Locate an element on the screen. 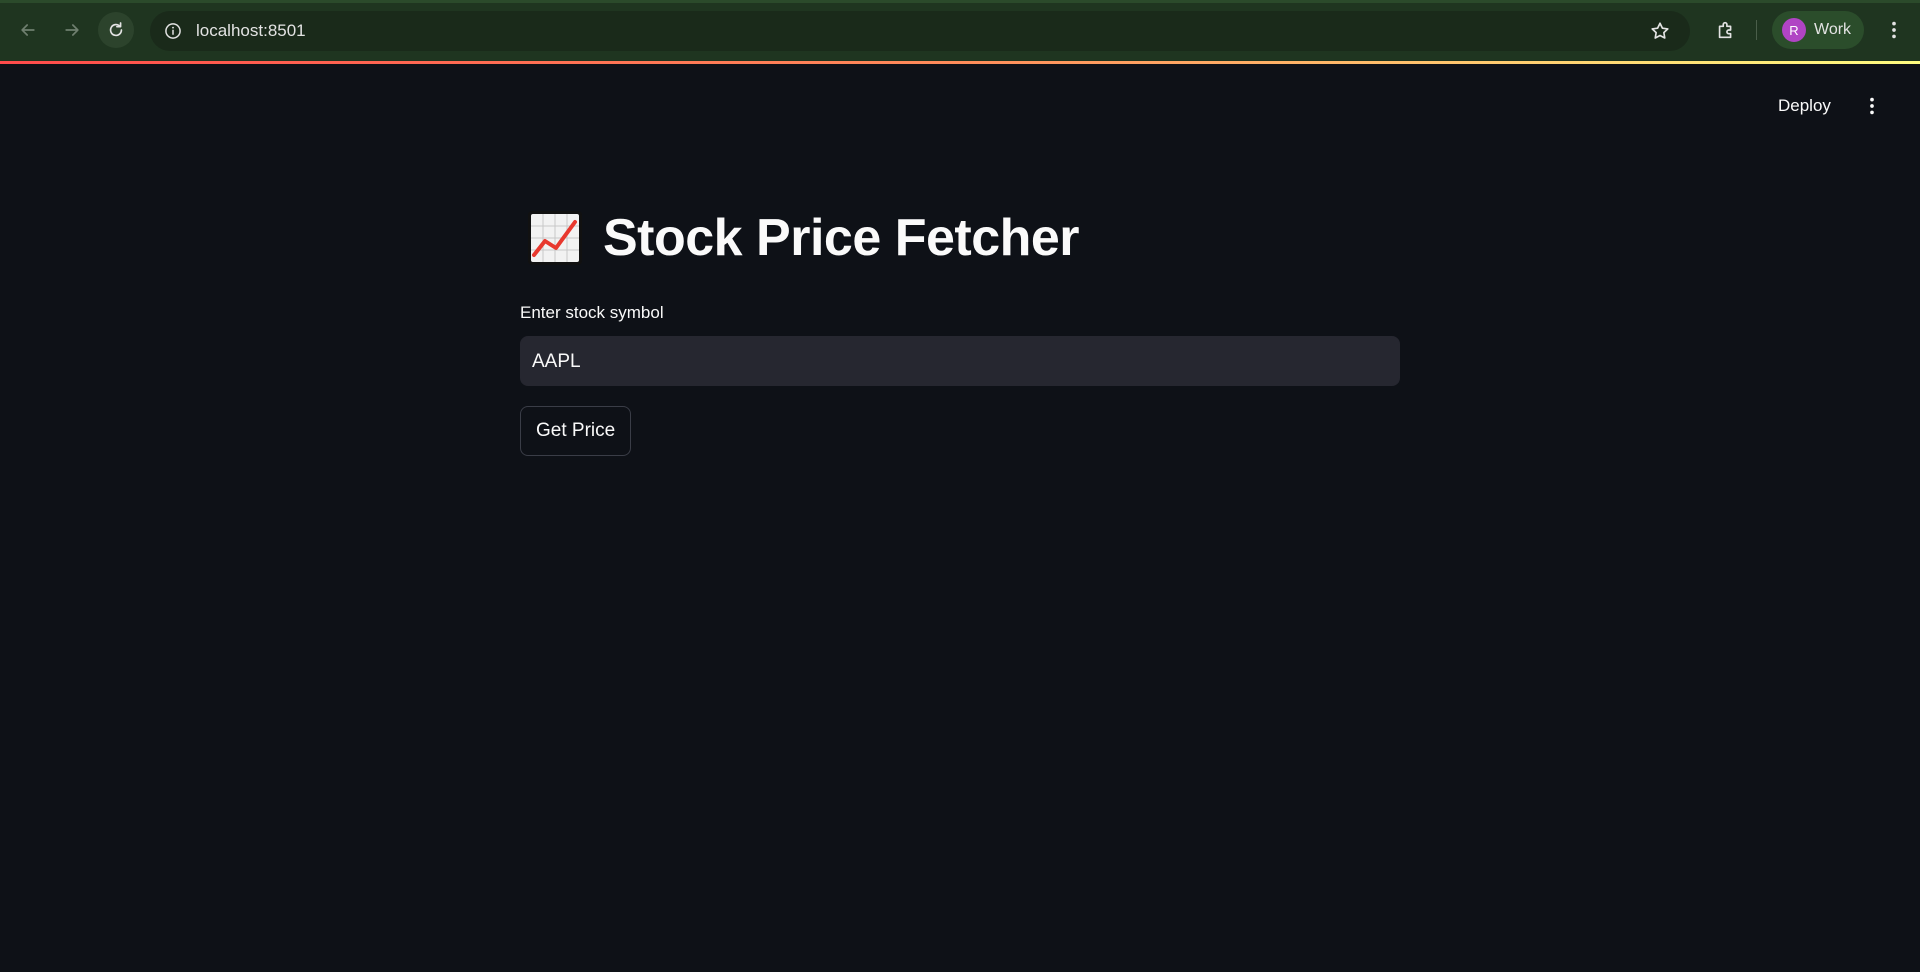  reload-button is located at coordinates (116, 30).